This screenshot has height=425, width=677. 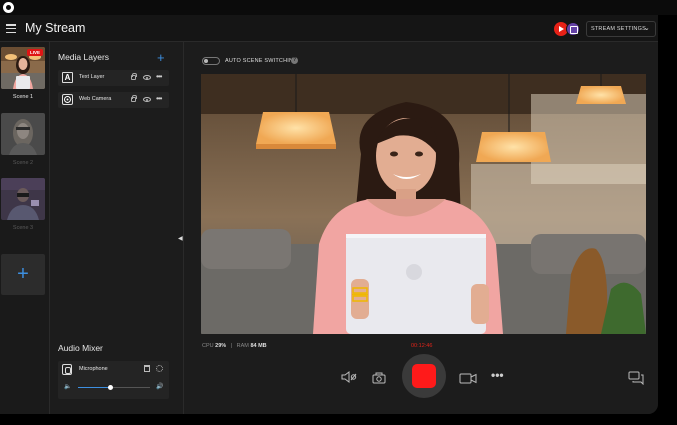 What do you see at coordinates (338, 7) in the screenshot?
I see `window-titlebar` at bounding box center [338, 7].